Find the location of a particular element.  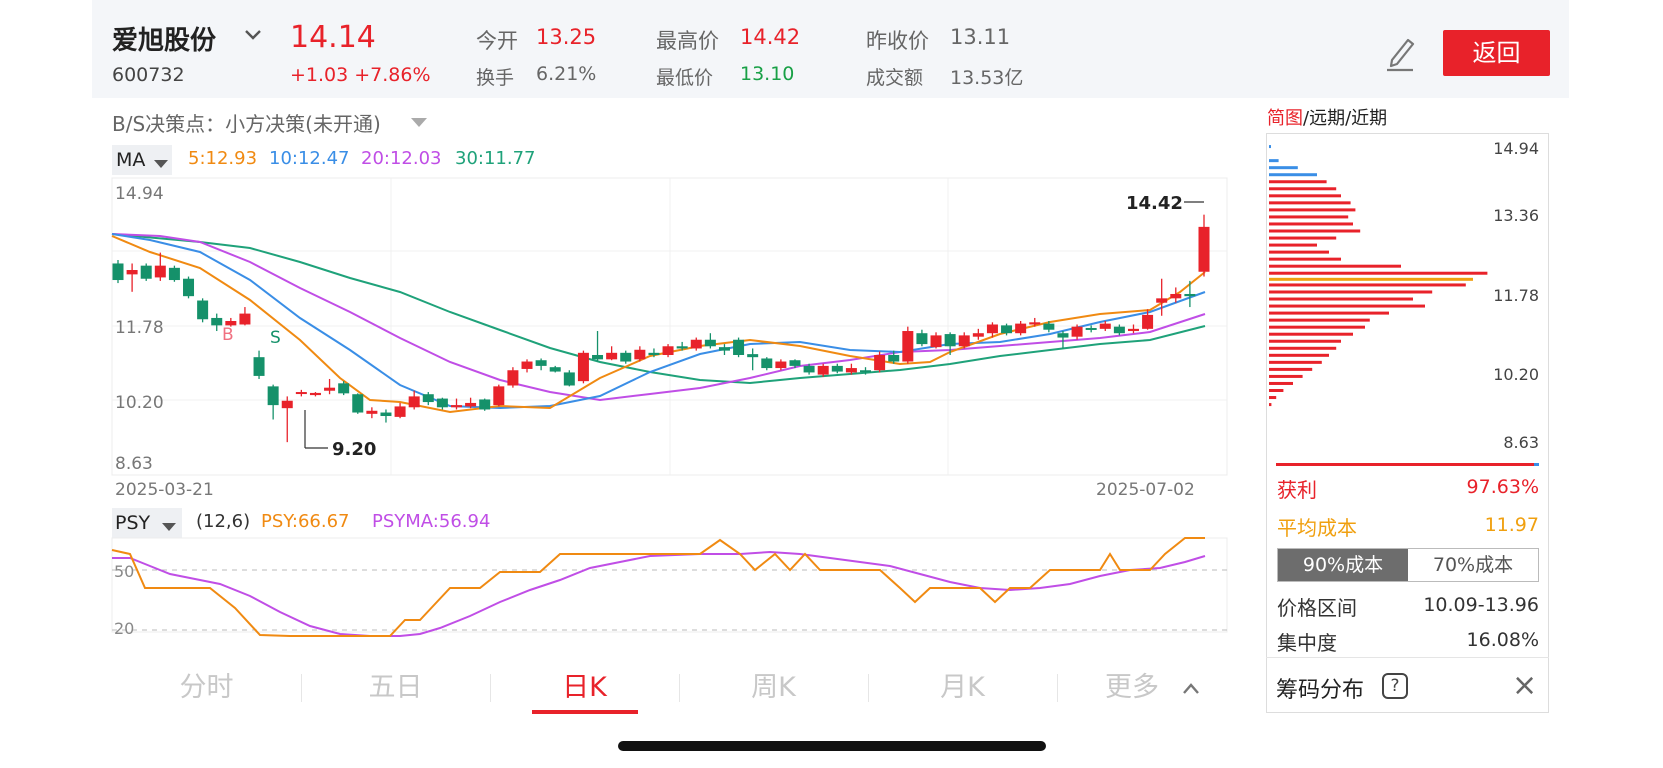

edit-icon is located at coordinates (1400, 52).